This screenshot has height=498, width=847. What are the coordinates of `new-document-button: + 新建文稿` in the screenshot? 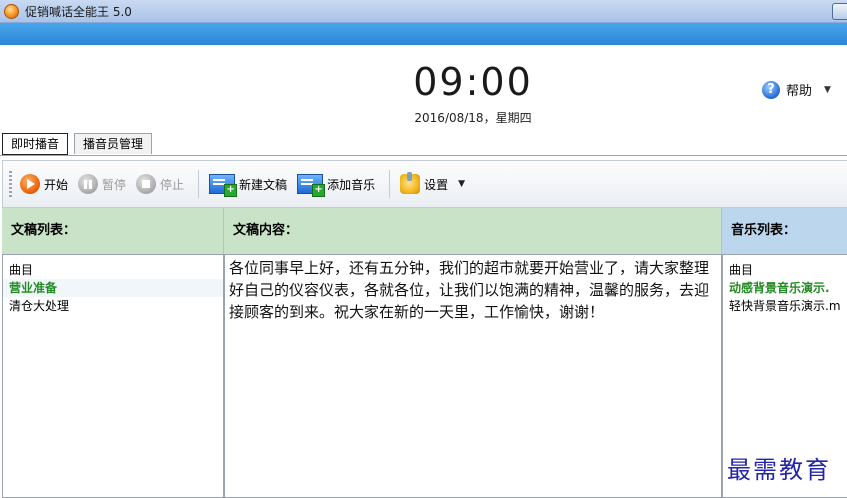 It's located at (248, 185).